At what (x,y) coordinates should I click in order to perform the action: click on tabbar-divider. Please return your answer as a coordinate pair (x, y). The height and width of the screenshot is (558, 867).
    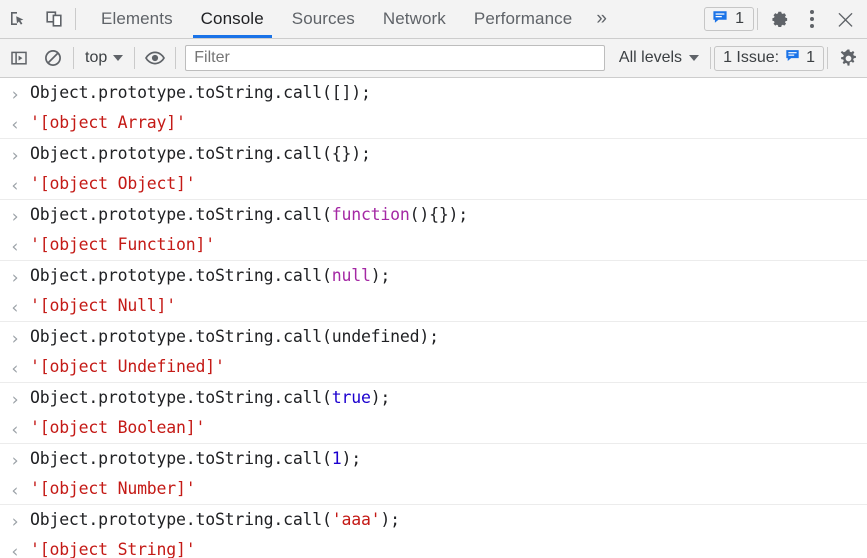
    Looking at the image, I should click on (75, 19).